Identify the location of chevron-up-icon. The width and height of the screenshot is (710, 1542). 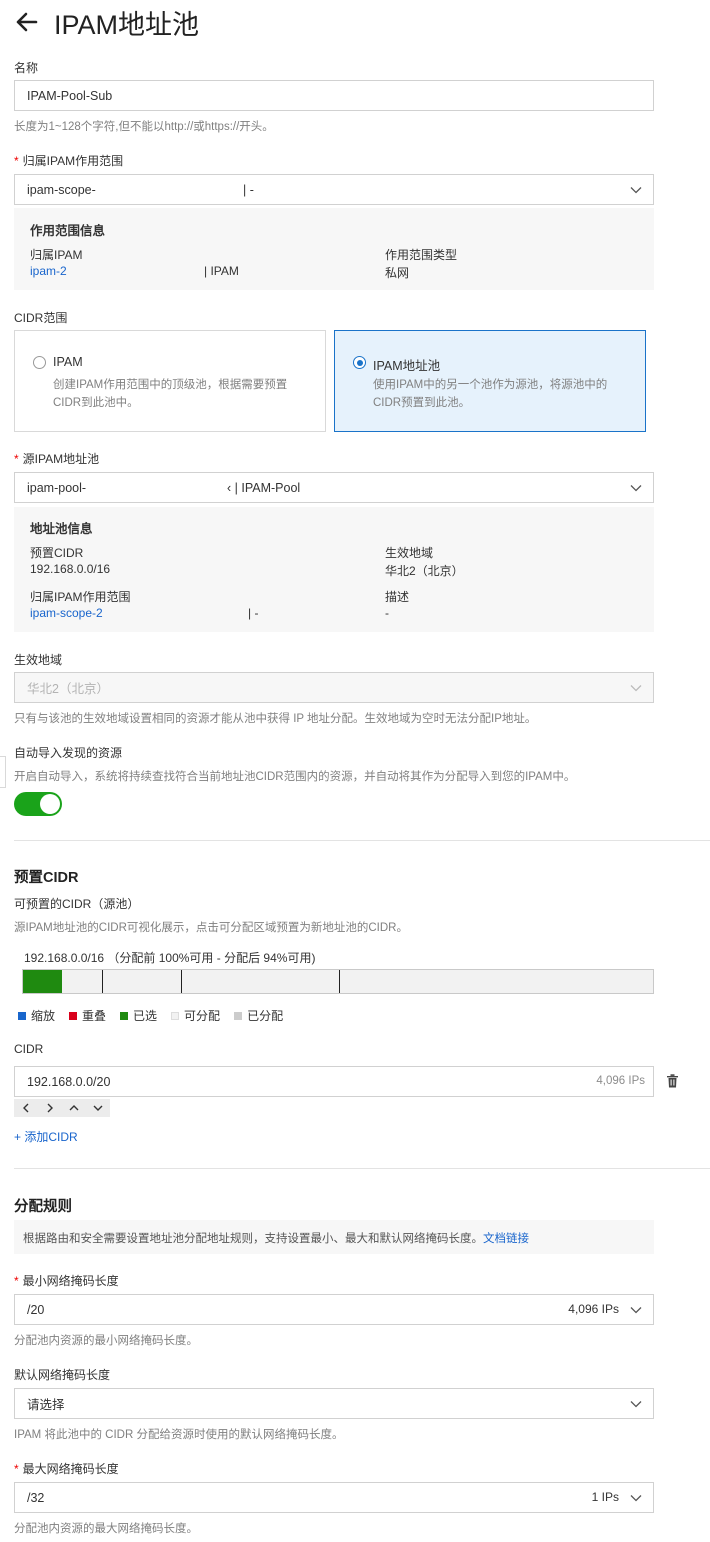
(74, 1108).